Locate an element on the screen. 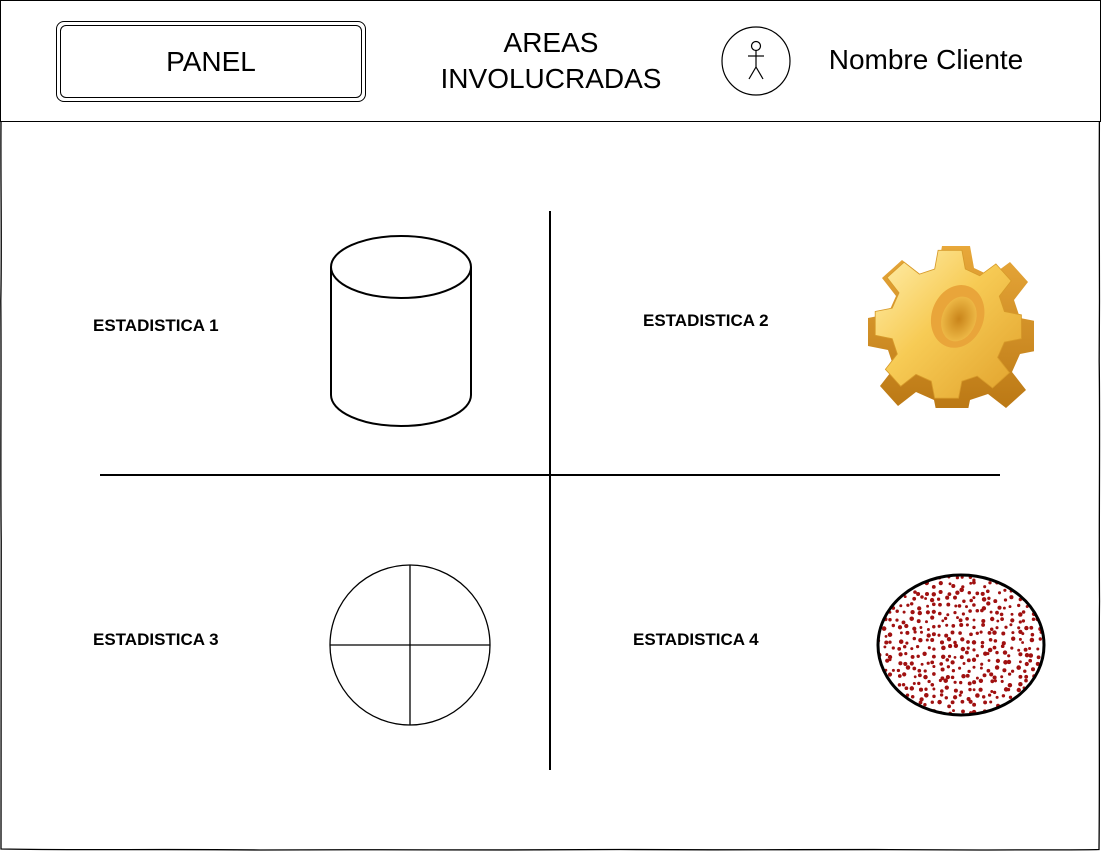  estadistica-2-label: ESTADISTICA 2 is located at coordinates (706, 321).